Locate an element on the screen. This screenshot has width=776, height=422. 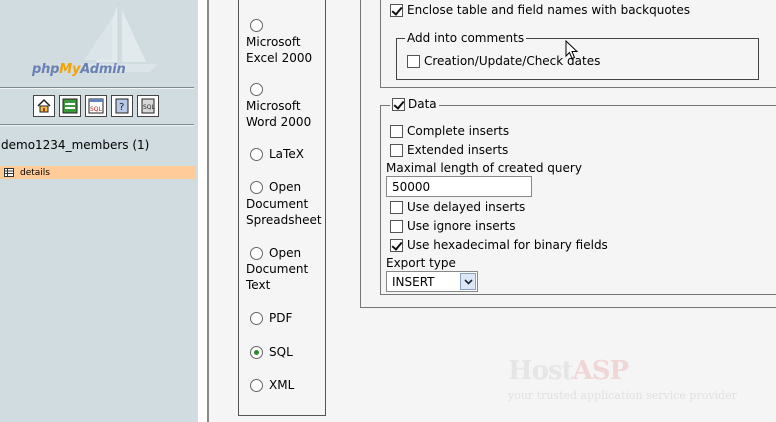
help-button: ? is located at coordinates (122, 106).